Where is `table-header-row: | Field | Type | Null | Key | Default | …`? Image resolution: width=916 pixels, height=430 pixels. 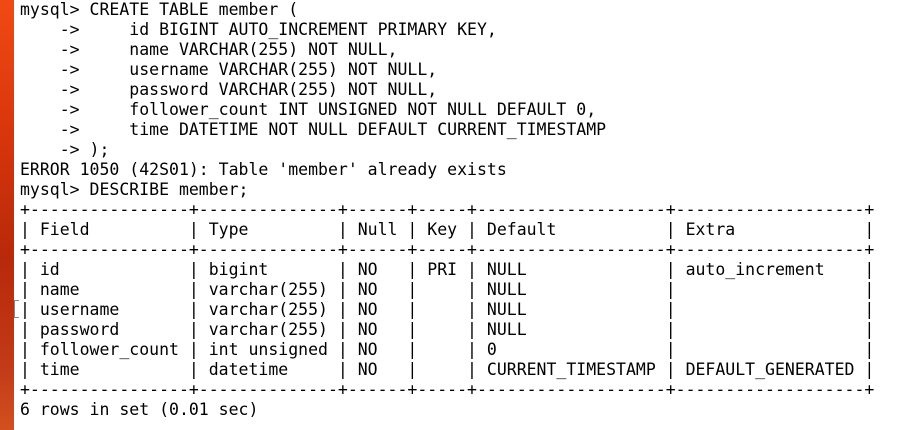 table-header-row: | Field | Type | Null | Key | Default | … is located at coordinates (447, 229).